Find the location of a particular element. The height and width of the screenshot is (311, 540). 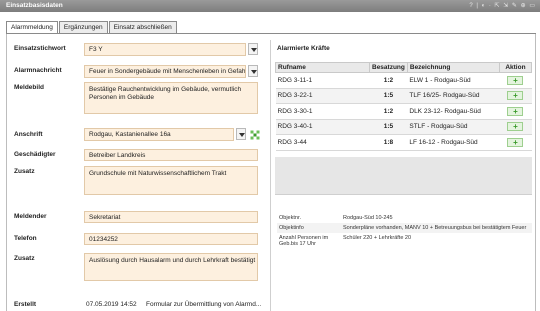

col-bezeichnung: Bezeichnung is located at coordinates (453, 67).